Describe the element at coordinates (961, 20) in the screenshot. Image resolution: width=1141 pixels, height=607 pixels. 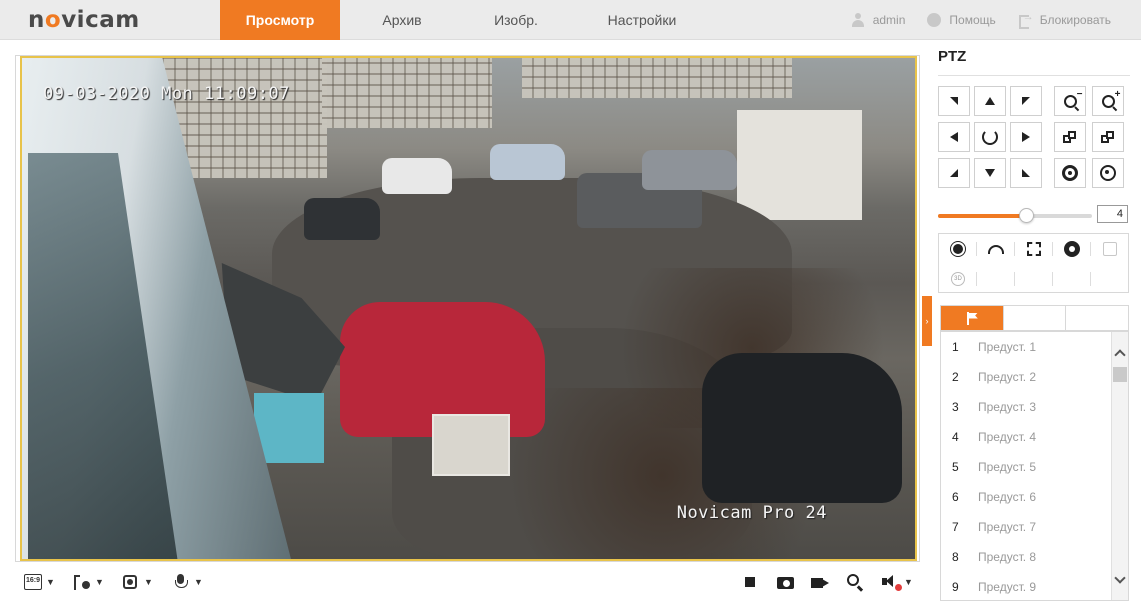
I see `help-link: Помощь` at that location.